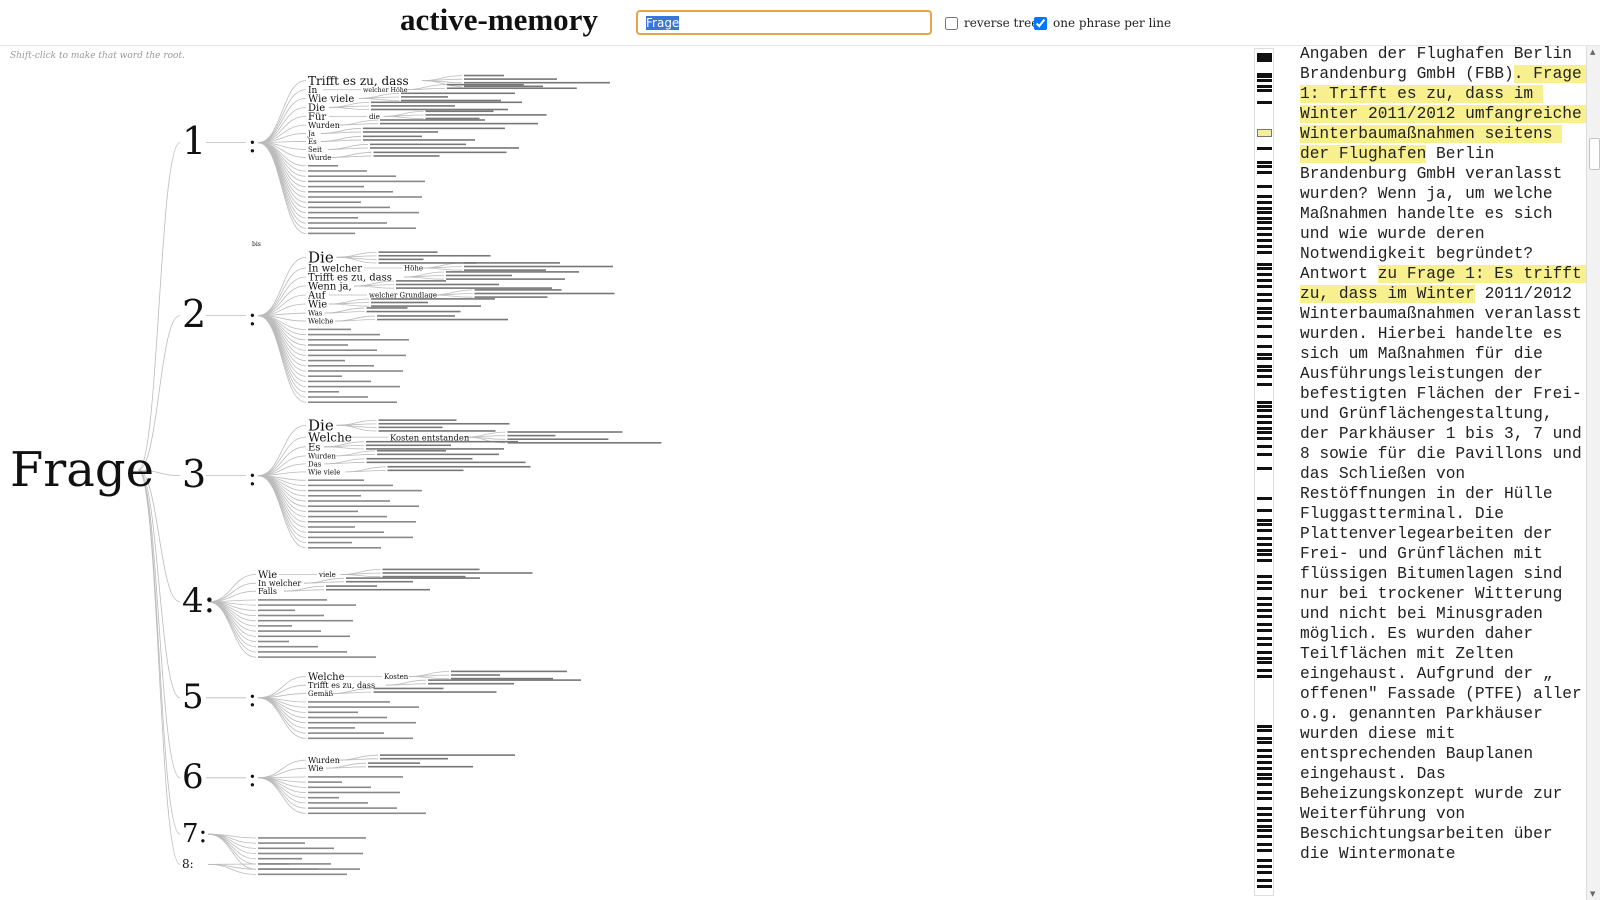 This screenshot has height=900, width=1600. I want to click on tree-node-5: 5, so click(193, 697).